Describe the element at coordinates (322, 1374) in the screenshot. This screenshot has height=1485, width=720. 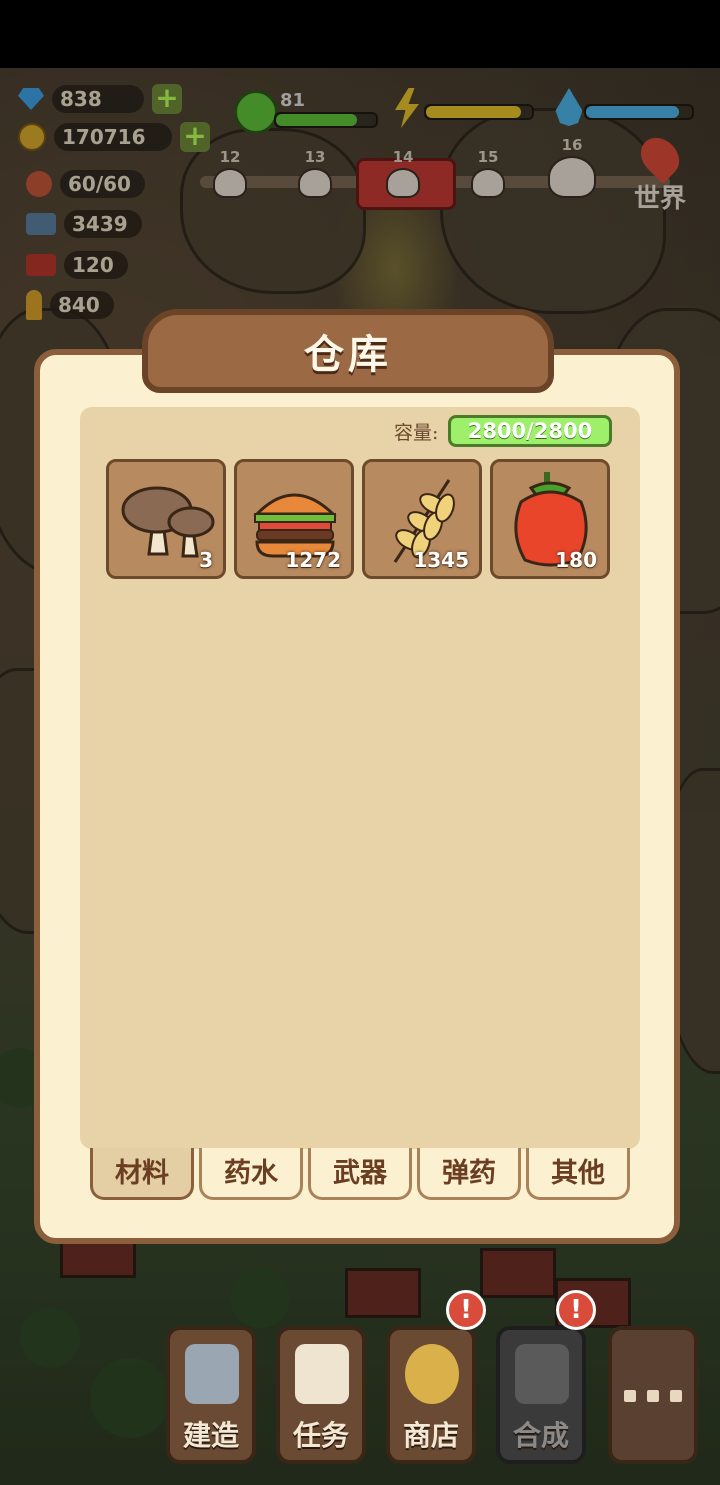
I see `scroll-icon` at that location.